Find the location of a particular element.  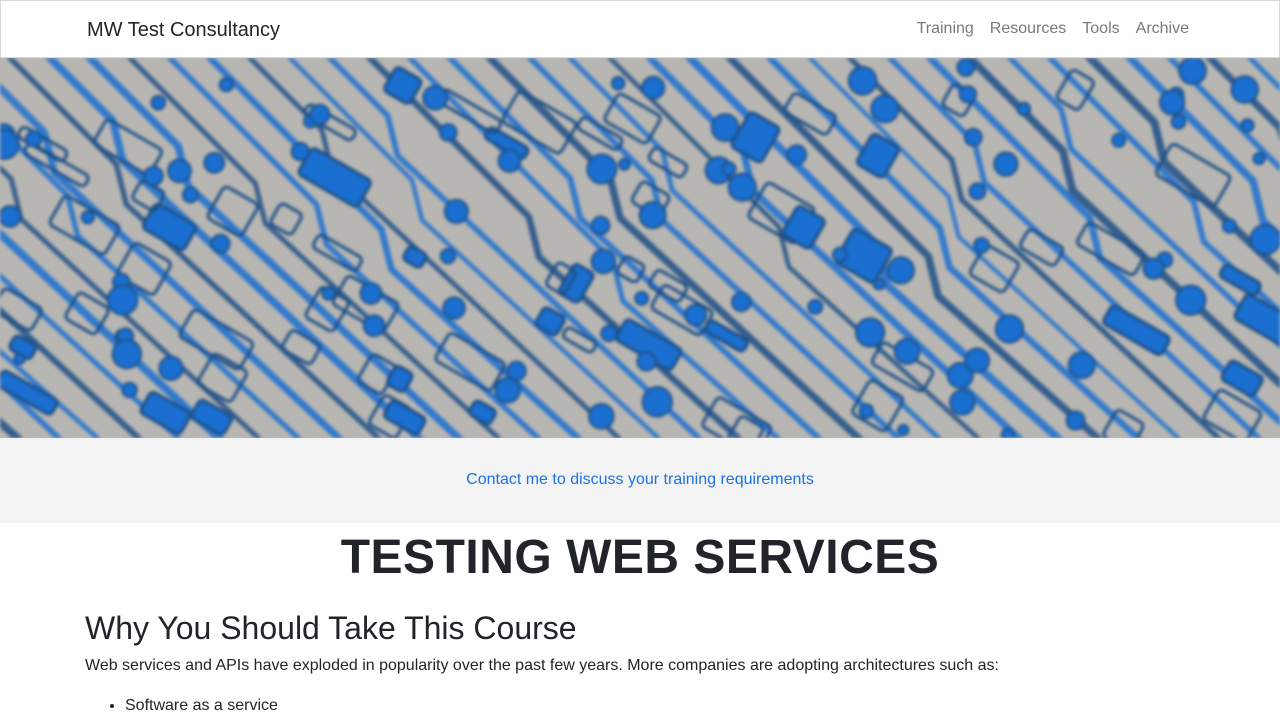

architecture-list: Software as a service is located at coordinates (201, 706).